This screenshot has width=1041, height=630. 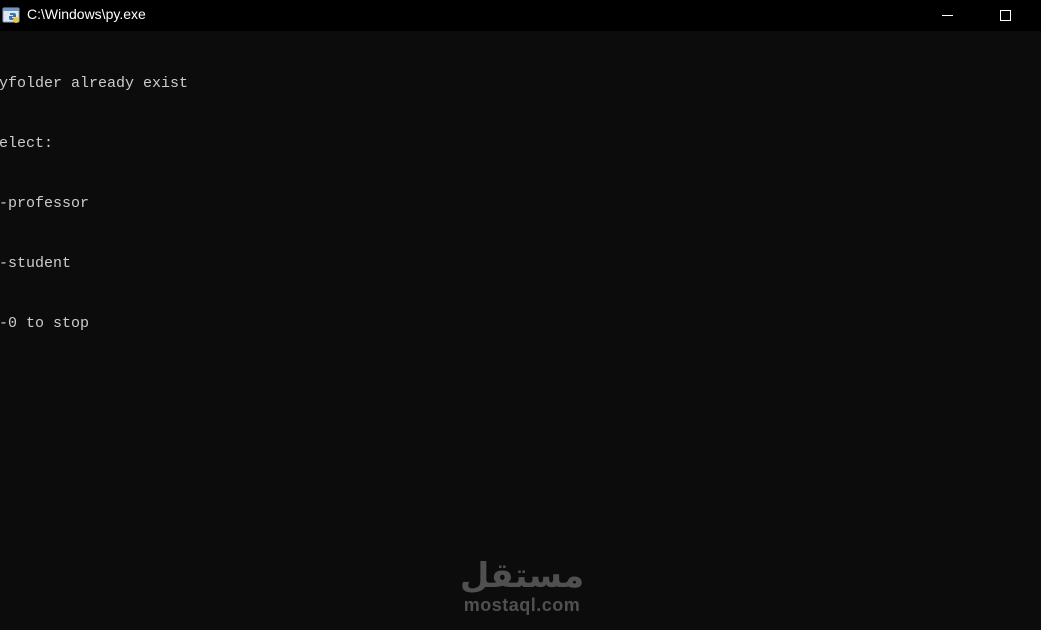 I want to click on maximize-button, so click(x=1005, y=15).